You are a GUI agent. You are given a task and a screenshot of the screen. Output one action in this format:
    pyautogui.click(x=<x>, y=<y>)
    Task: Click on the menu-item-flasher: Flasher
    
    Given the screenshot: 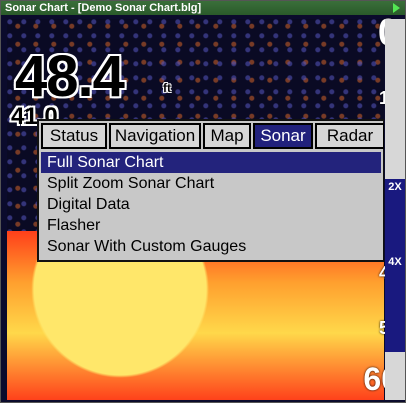 What is the action you would take?
    pyautogui.click(x=211, y=225)
    